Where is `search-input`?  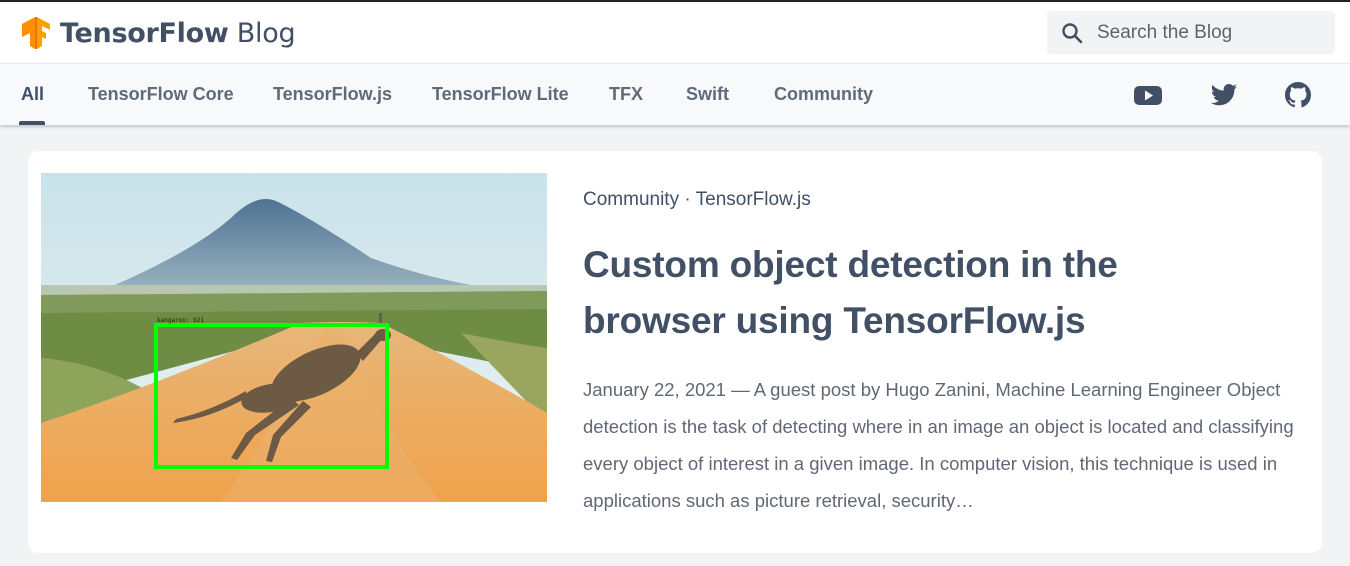 search-input is located at coordinates (1207, 32).